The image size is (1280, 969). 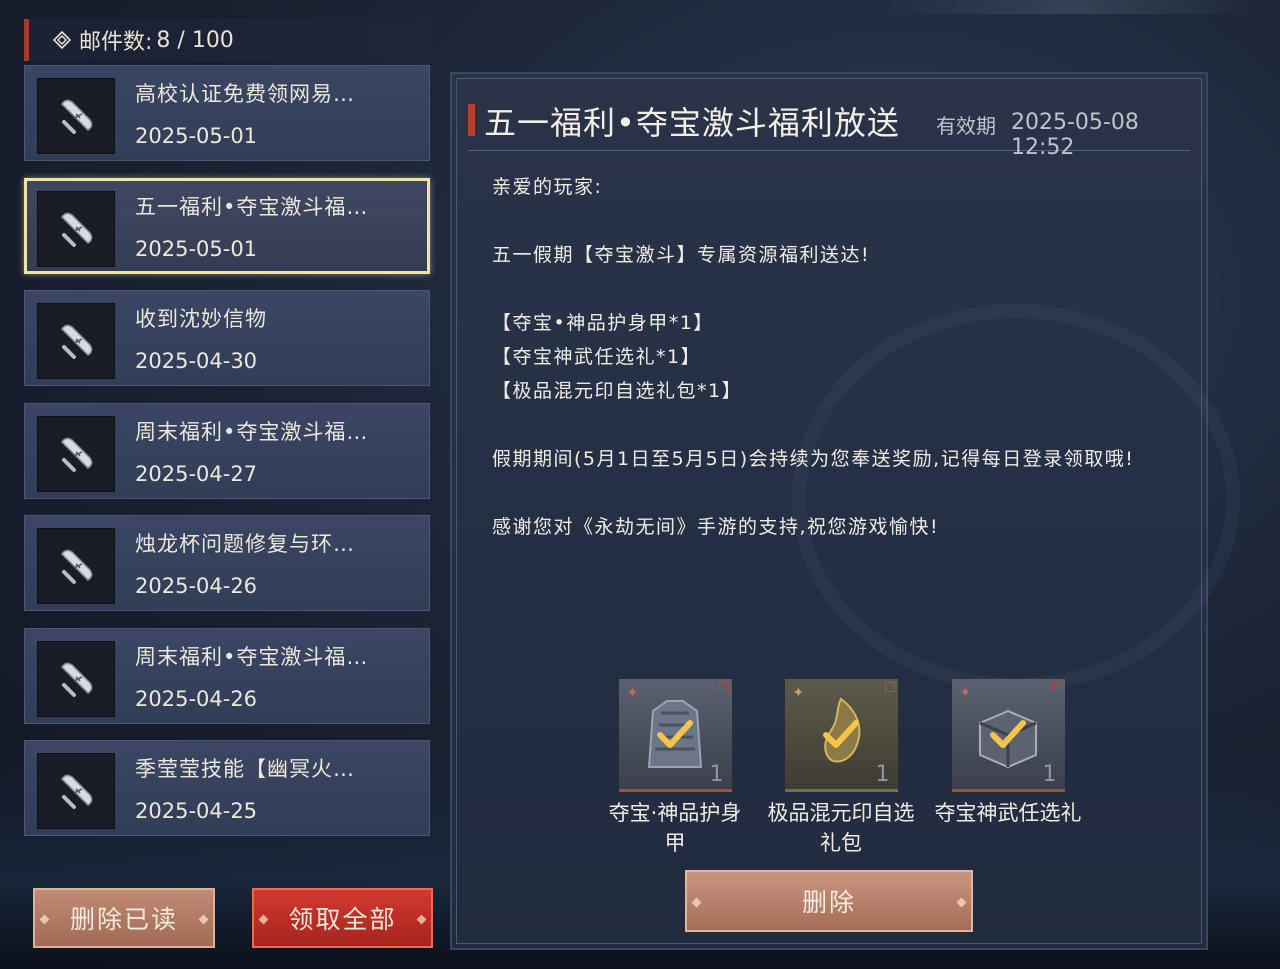 I want to click on mail-list-item: 周末福利•夺宝激斗福… 2025-04-27, so click(x=227, y=450).